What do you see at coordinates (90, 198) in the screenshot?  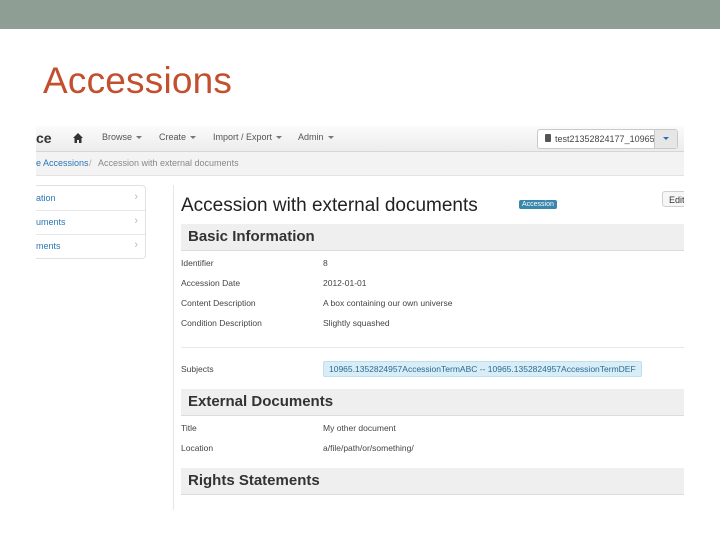 I see `sidebar-item-basic-information: ation ›` at bounding box center [90, 198].